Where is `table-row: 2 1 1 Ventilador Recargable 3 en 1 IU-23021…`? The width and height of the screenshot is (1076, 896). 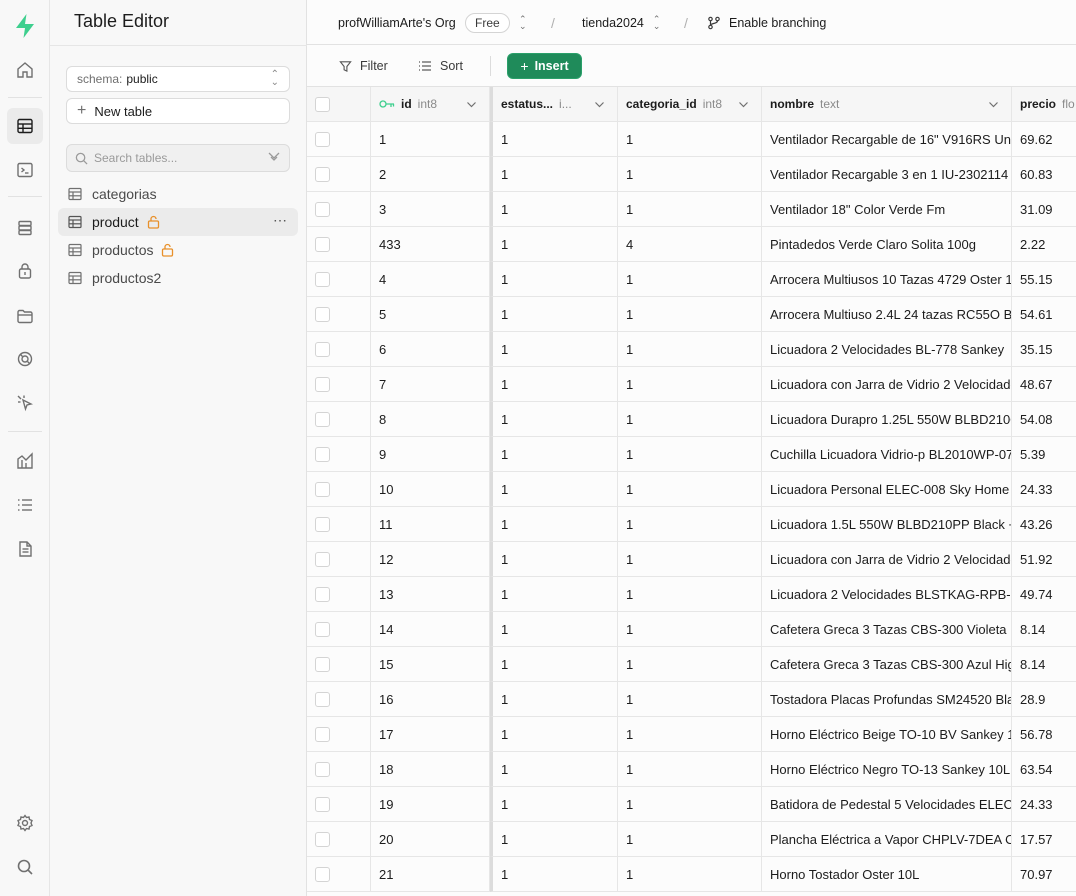 table-row: 2 1 1 Ventilador Recargable 3 en 1 IU-23021… is located at coordinates (691, 174).